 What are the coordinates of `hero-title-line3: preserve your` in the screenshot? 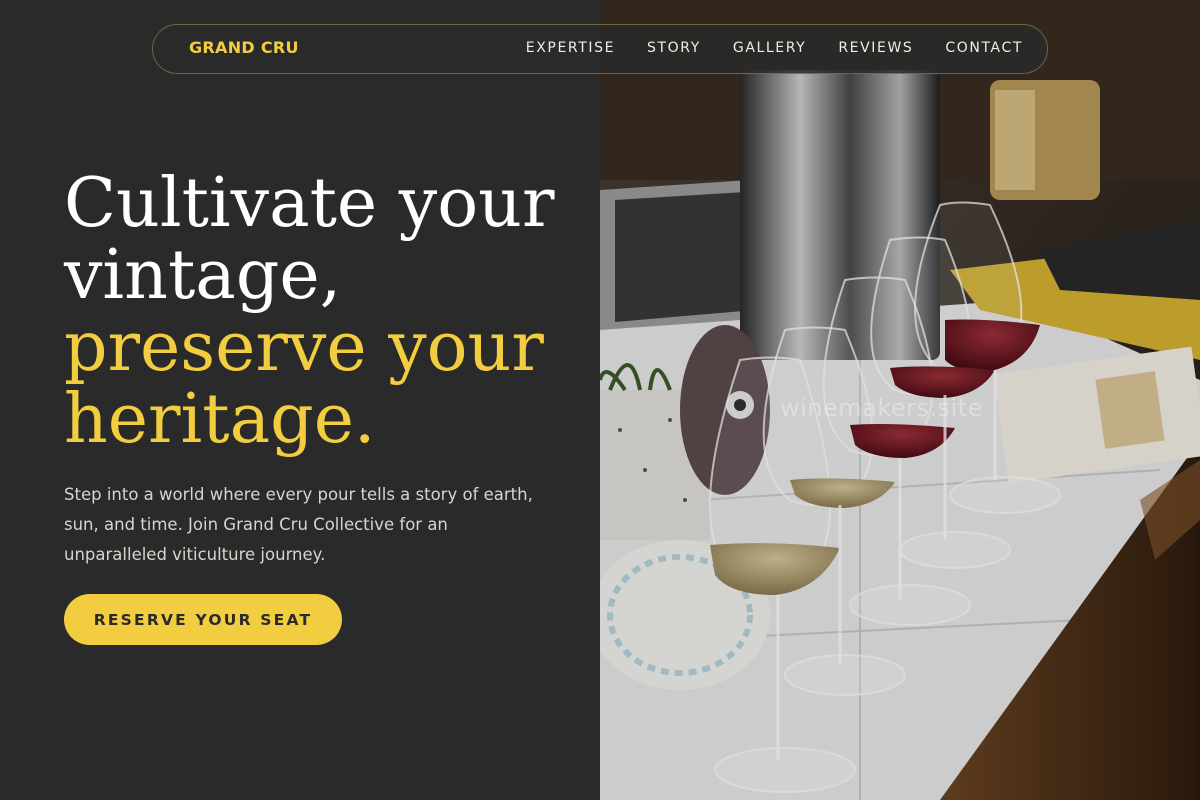 It's located at (304, 347).